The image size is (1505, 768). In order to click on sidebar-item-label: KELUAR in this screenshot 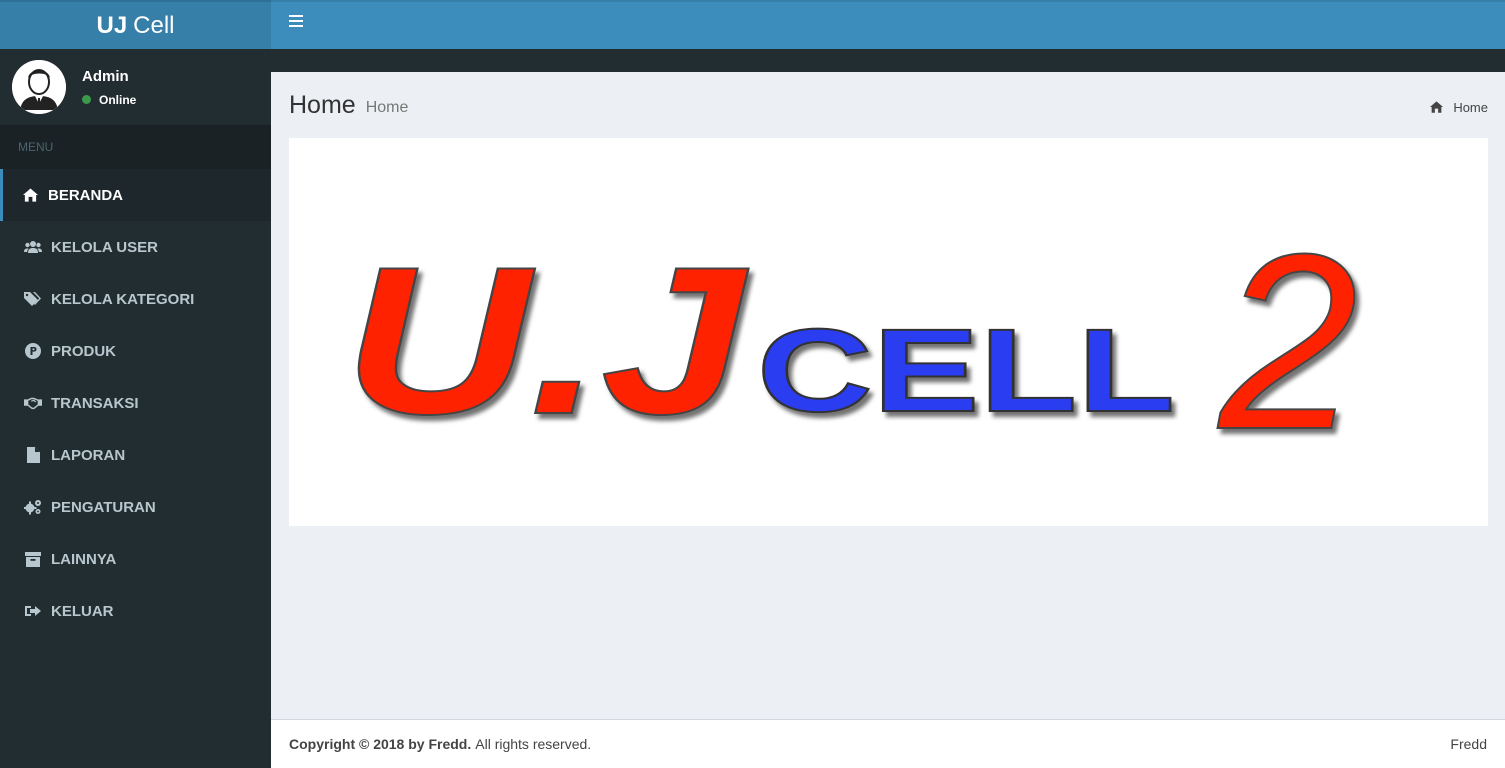, I will do `click(82, 611)`.